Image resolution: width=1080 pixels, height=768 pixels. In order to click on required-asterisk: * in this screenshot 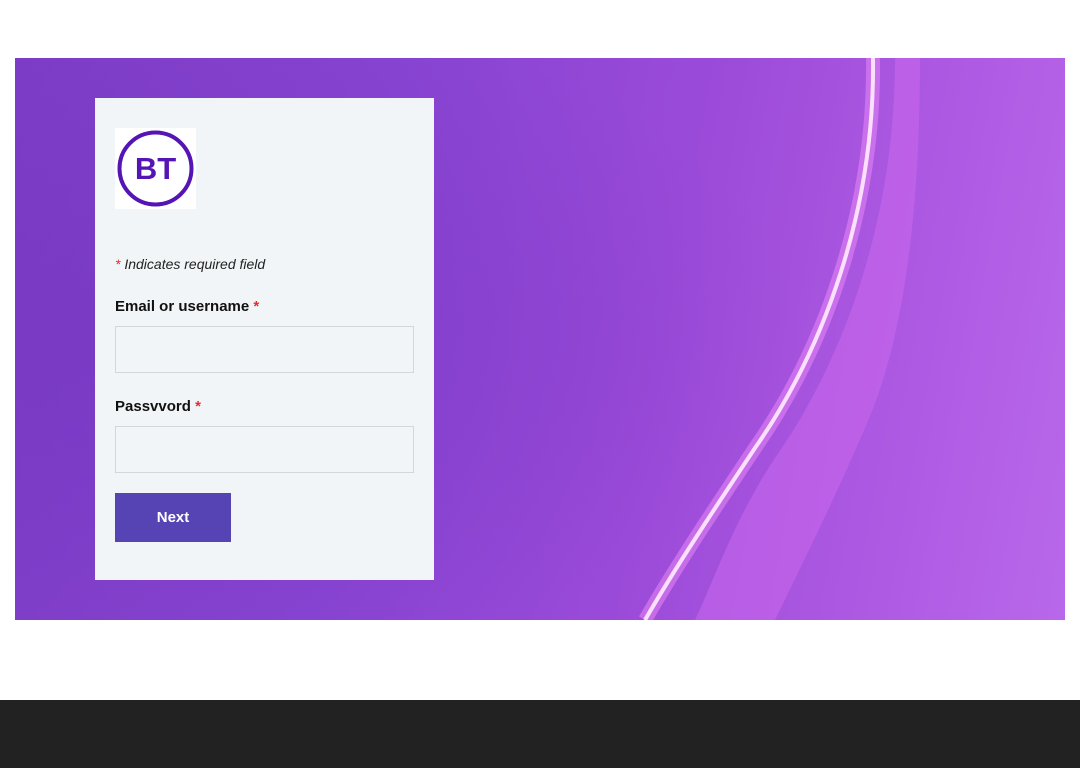, I will do `click(118, 264)`.